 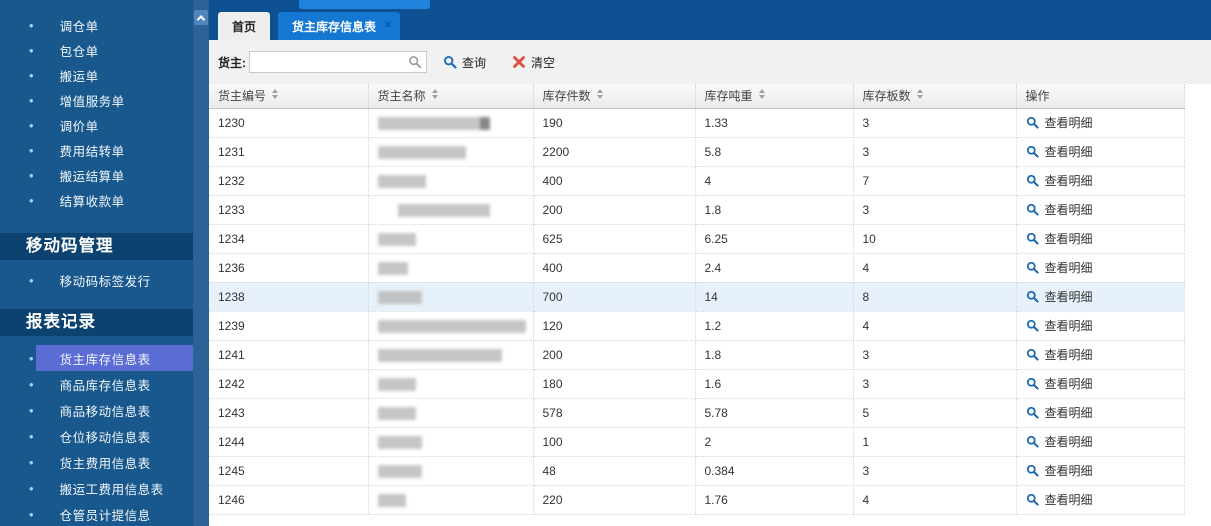 What do you see at coordinates (774, 96) in the screenshot?
I see `column-header: 库存吨重` at bounding box center [774, 96].